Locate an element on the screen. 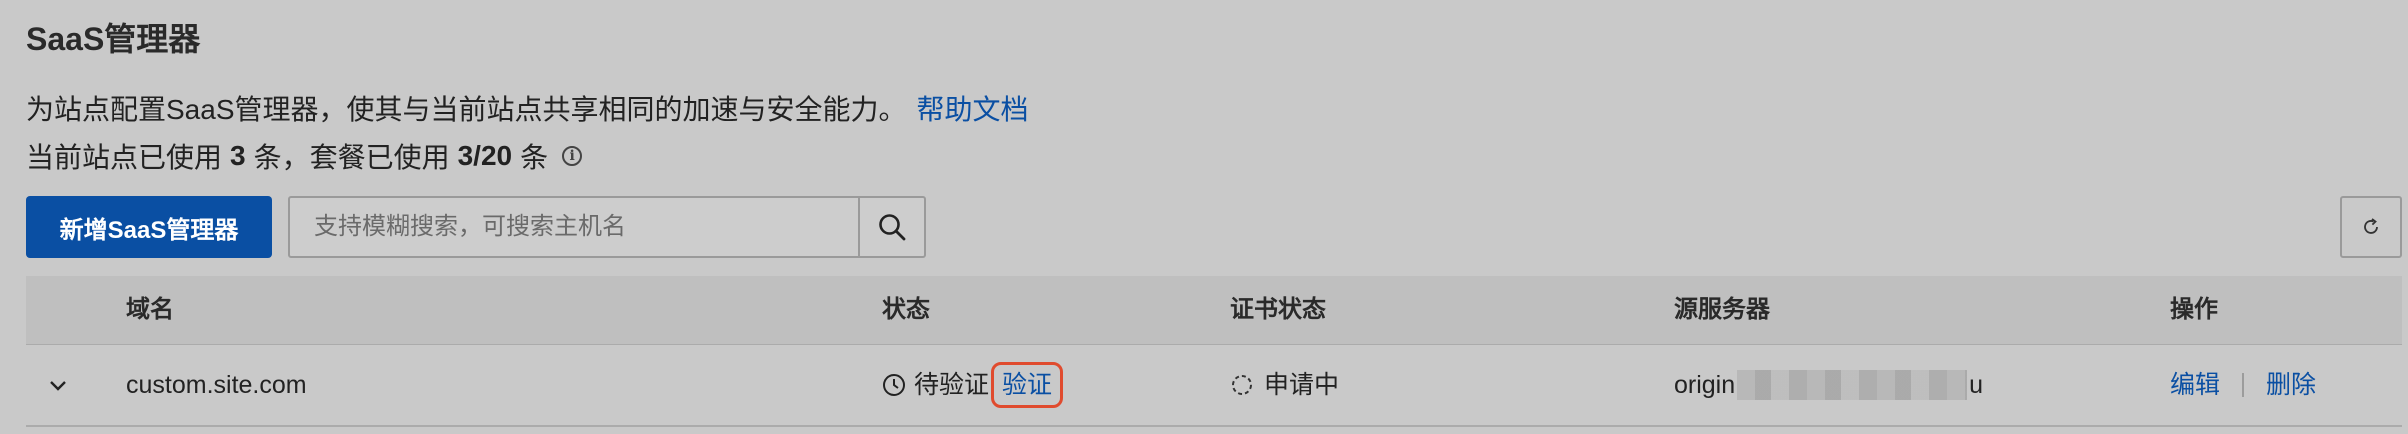 This screenshot has width=2408, height=434. column-header-cert-status: 证书状态 is located at coordinates (1278, 309).